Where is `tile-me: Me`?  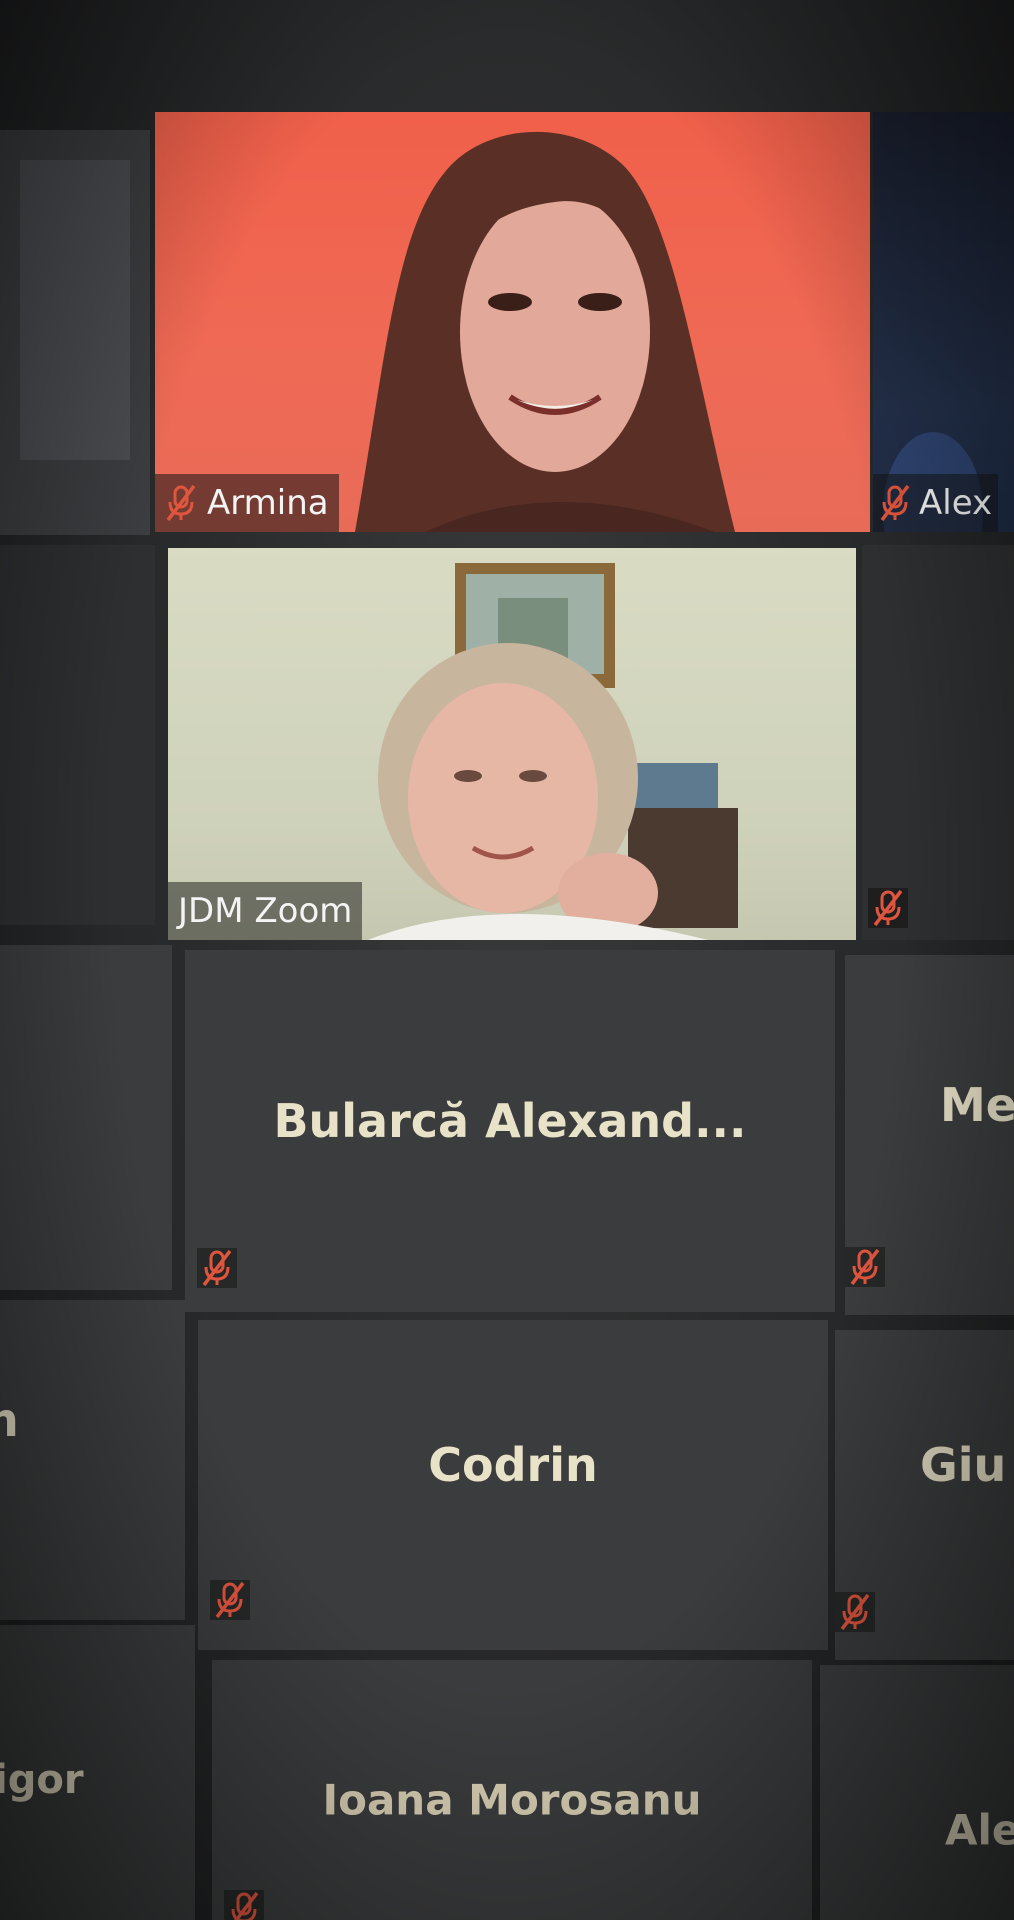 tile-me: Me is located at coordinates (929, 1135).